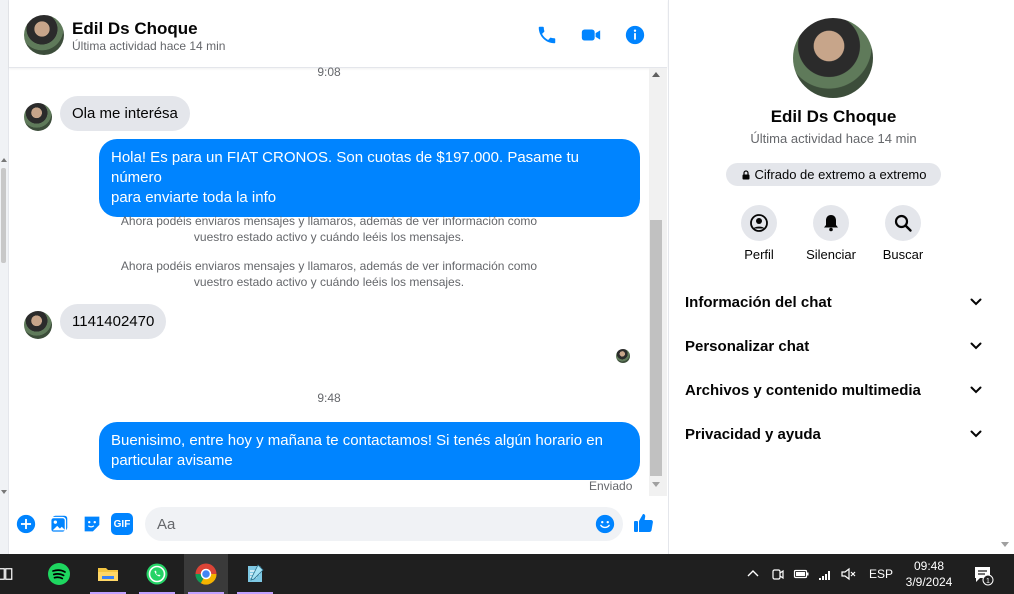  Describe the element at coordinates (848, 574) in the screenshot. I see `volume-muted-icon` at that location.